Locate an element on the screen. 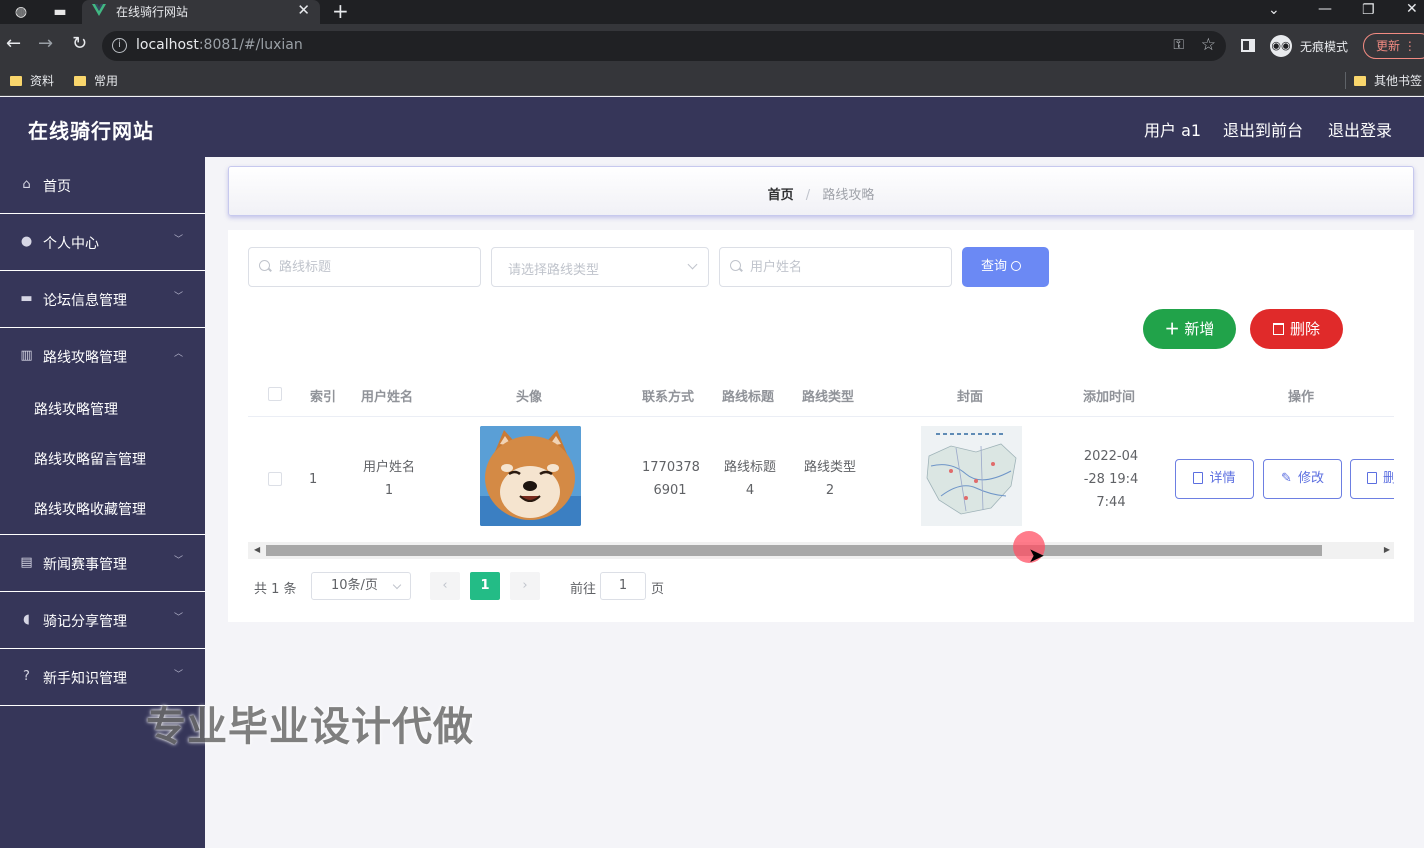 This screenshot has width=1424, height=848. user-search-field is located at coordinates (835, 267).